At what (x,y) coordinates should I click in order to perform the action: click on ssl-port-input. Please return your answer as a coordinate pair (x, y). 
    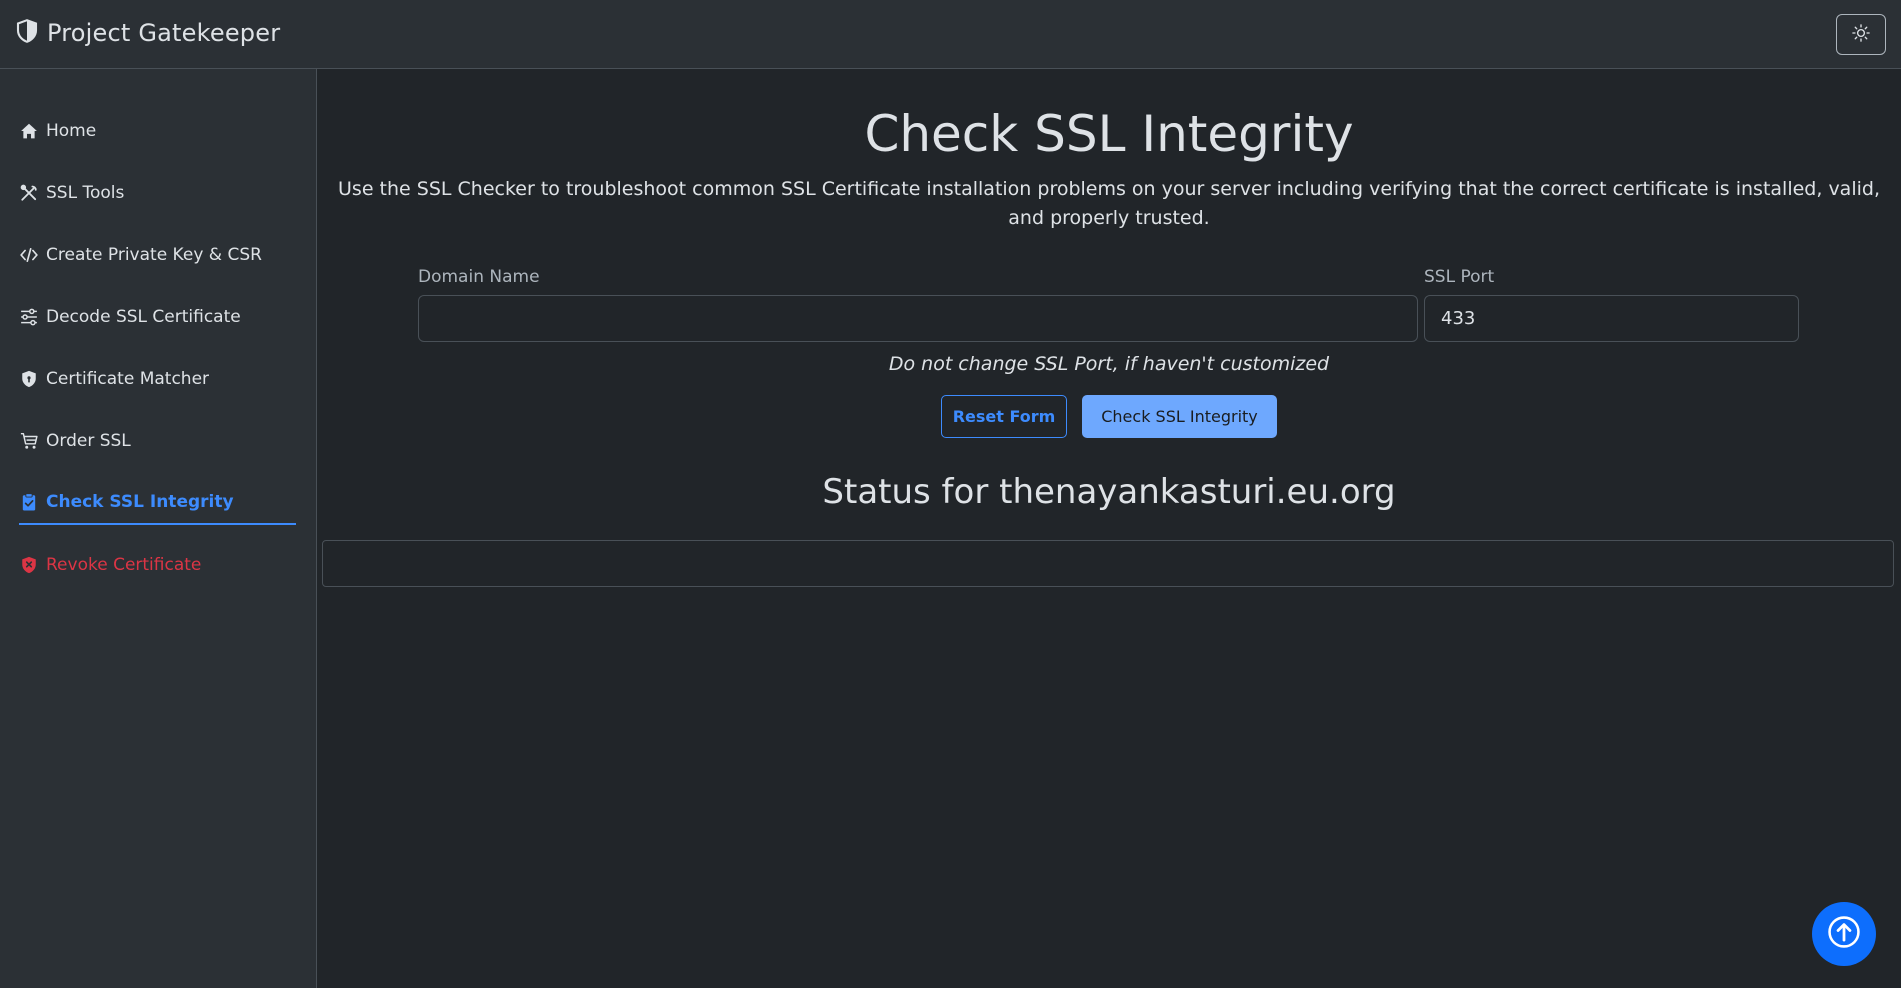
    Looking at the image, I should click on (1611, 318).